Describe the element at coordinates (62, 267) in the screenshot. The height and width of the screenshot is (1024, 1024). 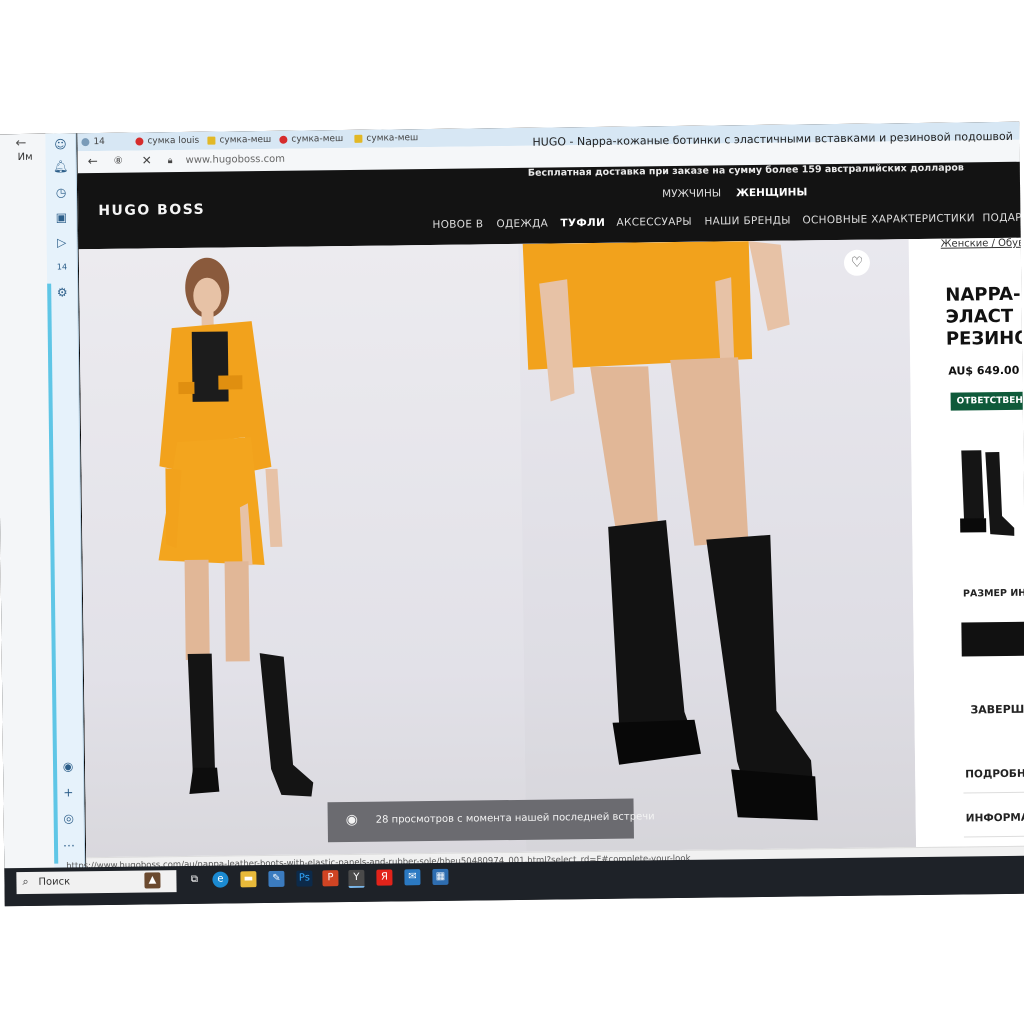
I see `calendar-icon: 14` at that location.